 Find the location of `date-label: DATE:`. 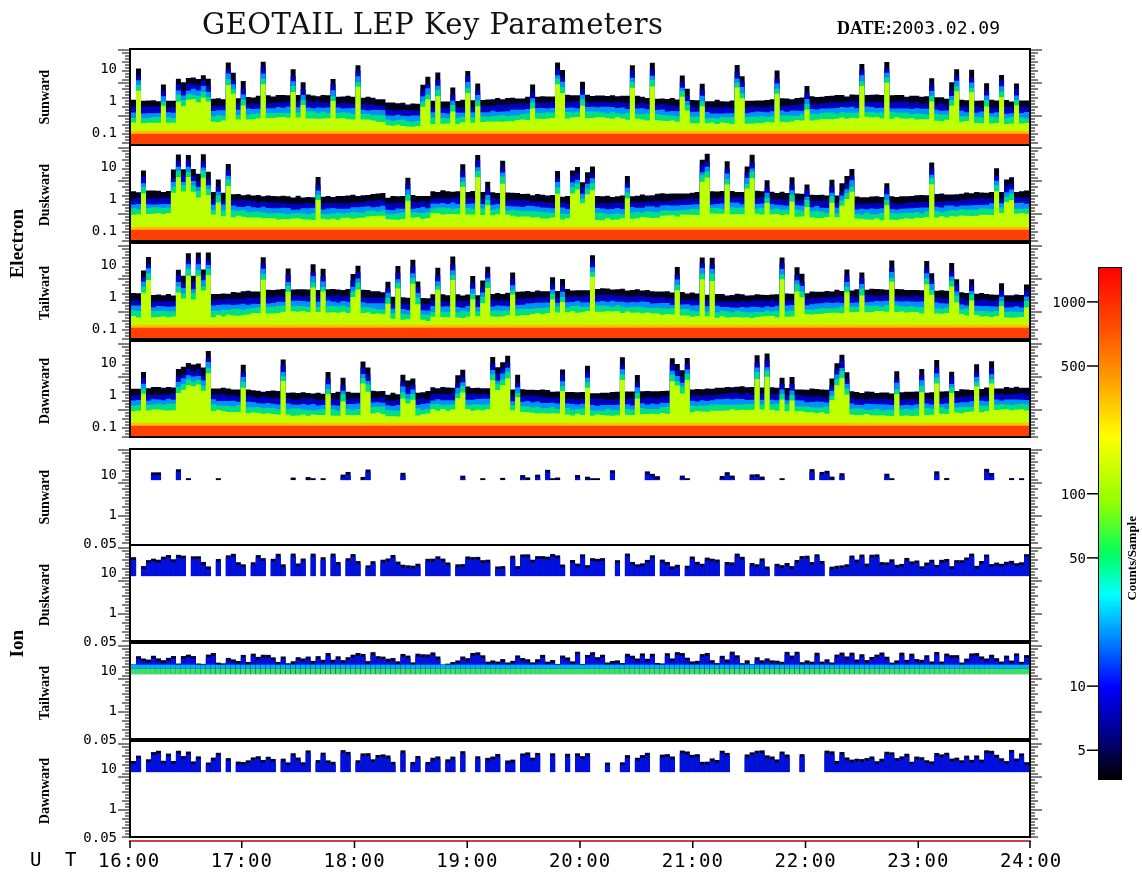

date-label: DATE: is located at coordinates (864, 28).